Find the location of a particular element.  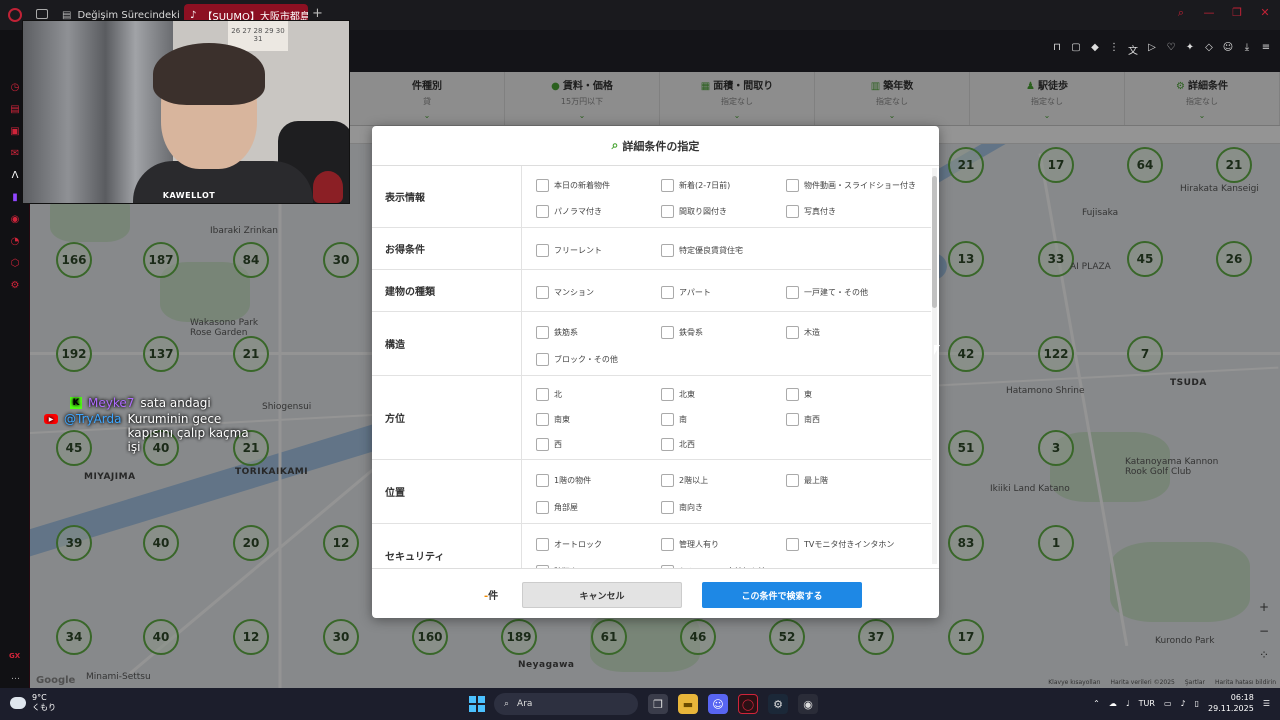

option-checkbox: セキュリティ会社加入済 is located at coordinates (723, 564).